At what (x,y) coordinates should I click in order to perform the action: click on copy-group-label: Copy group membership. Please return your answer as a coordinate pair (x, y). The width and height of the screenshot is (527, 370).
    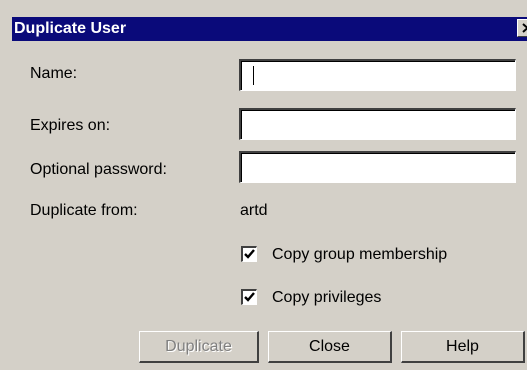
    Looking at the image, I should click on (359, 255).